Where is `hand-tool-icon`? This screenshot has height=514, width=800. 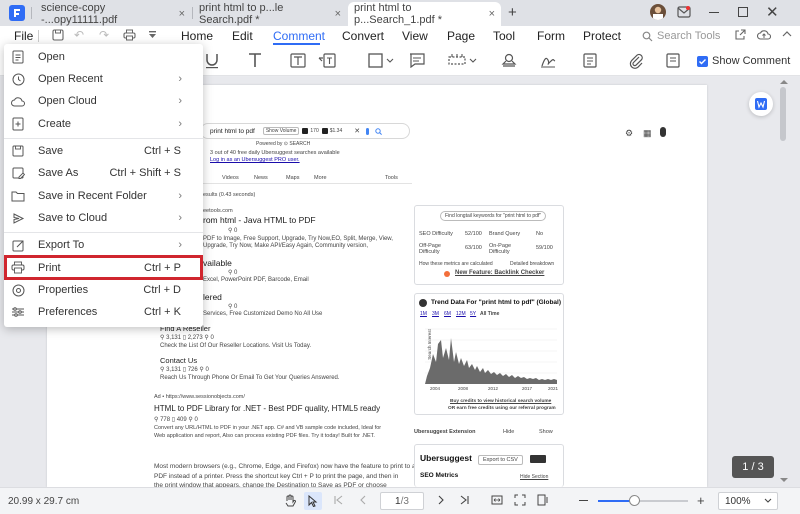
hand-tool-icon is located at coordinates (290, 500).